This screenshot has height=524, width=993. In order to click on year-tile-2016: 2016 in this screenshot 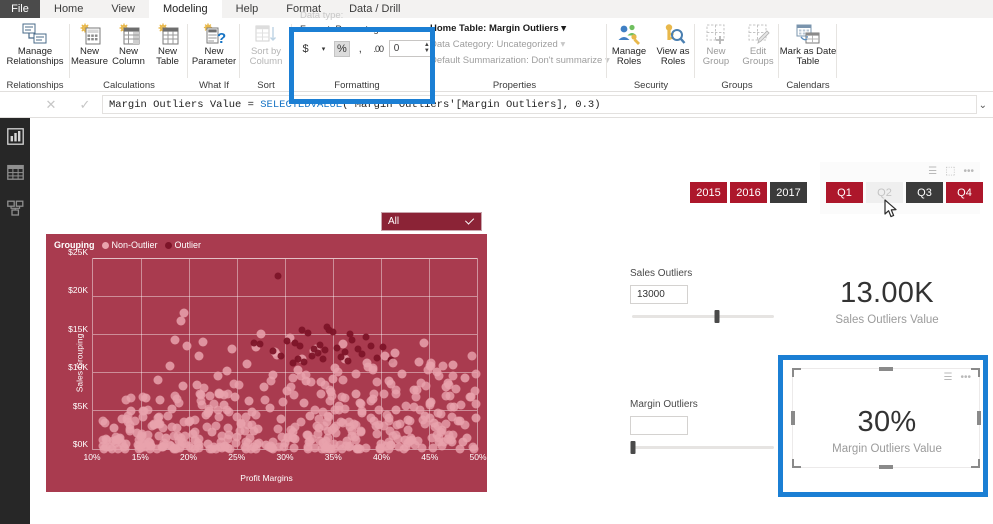, I will do `click(748, 192)`.